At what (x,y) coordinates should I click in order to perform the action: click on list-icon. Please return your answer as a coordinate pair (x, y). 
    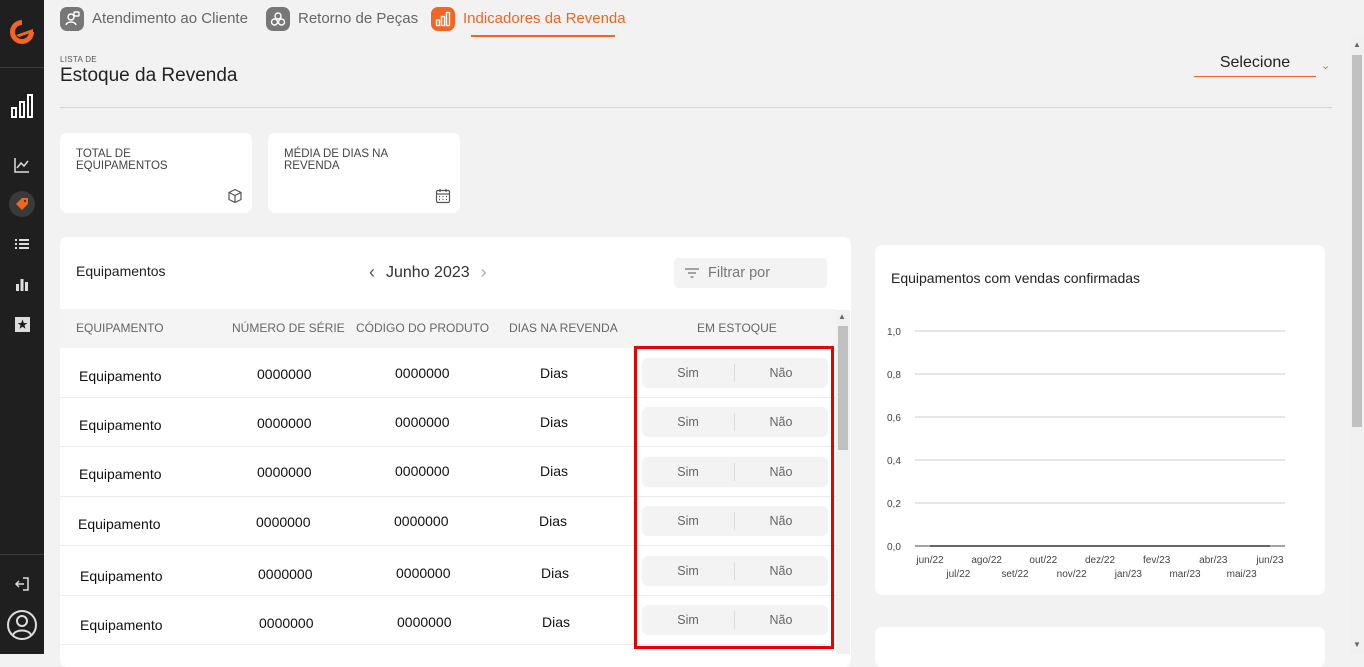
    Looking at the image, I should click on (22, 244).